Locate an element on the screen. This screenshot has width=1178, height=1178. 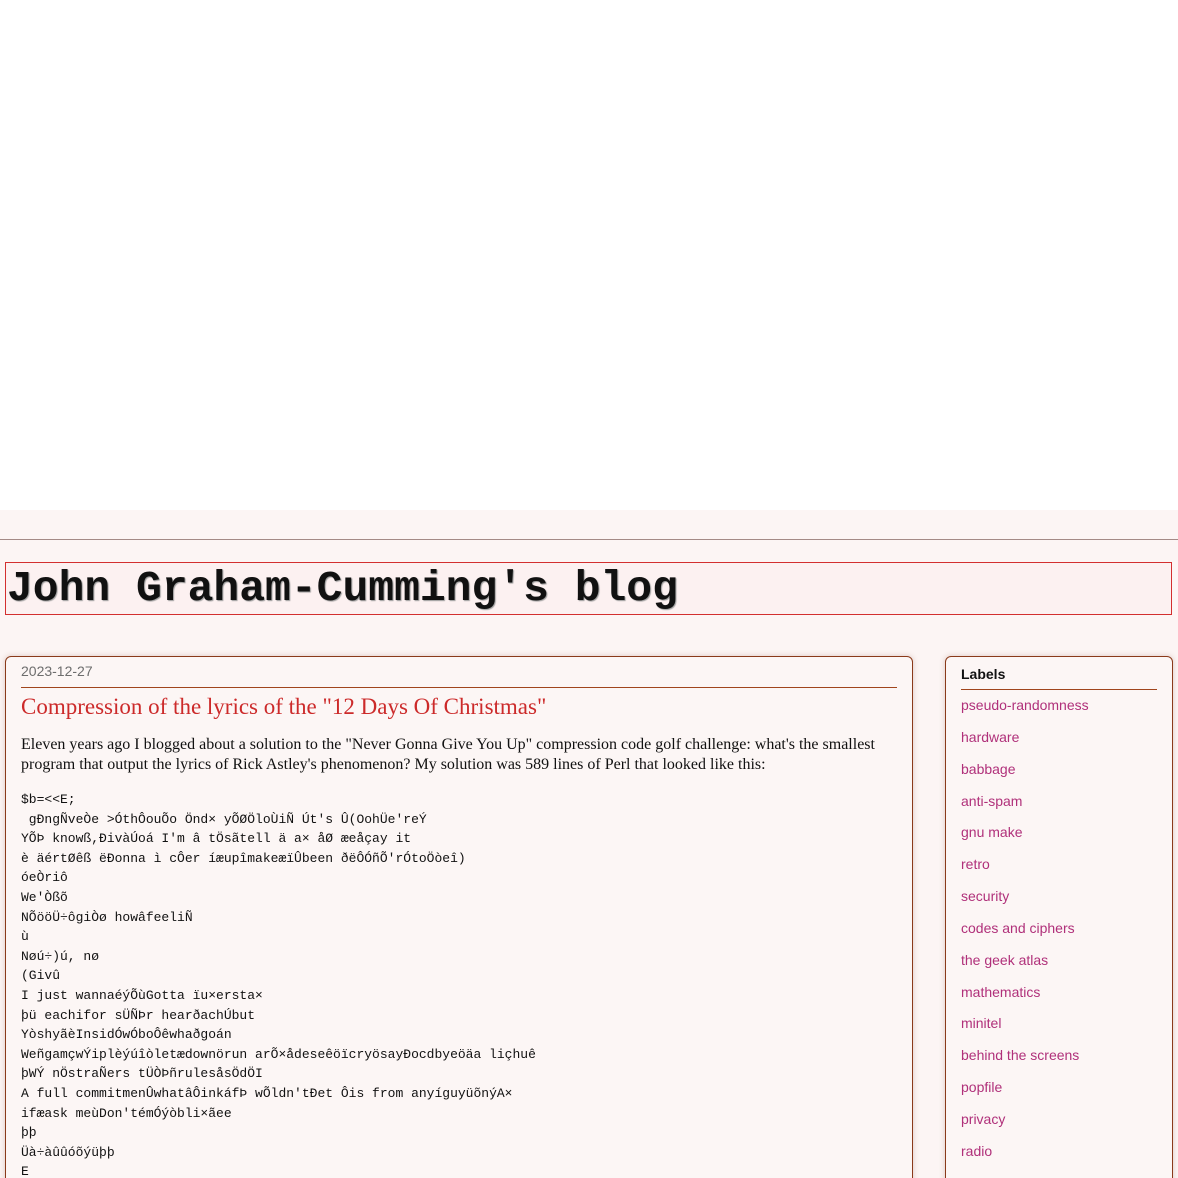
label-link-radio: radio is located at coordinates (1025, 1157).